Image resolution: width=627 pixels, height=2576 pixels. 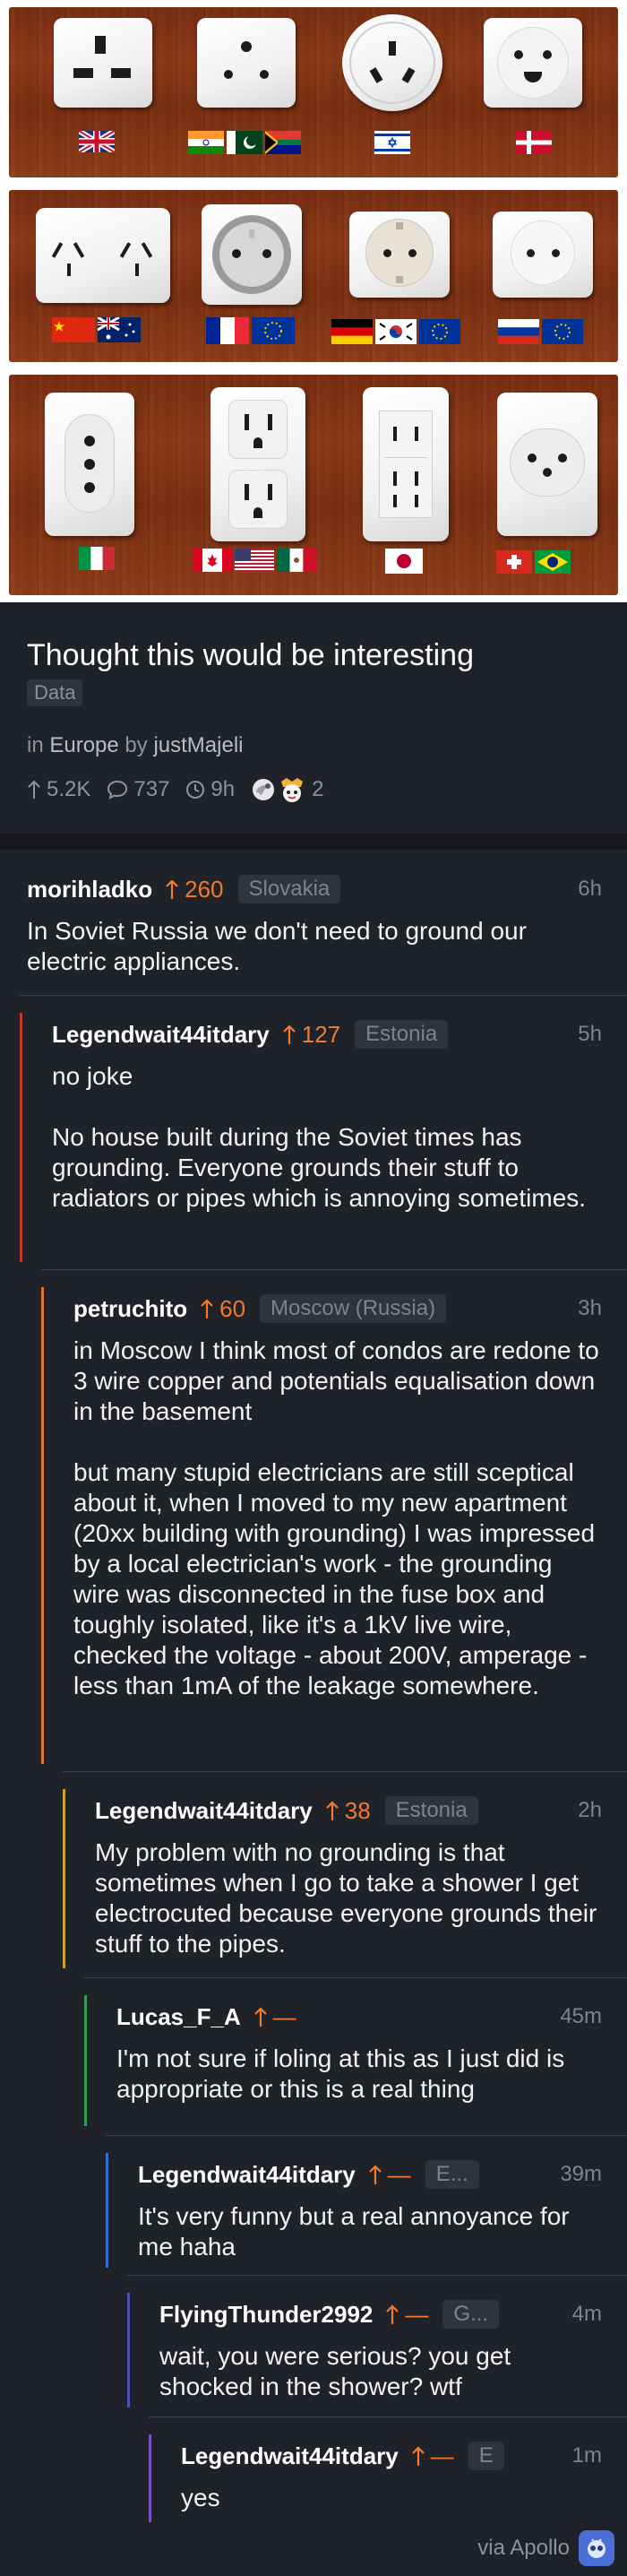 I want to click on comment-header: Legendwait44itdary — E 1m, so click(x=391, y=2456).